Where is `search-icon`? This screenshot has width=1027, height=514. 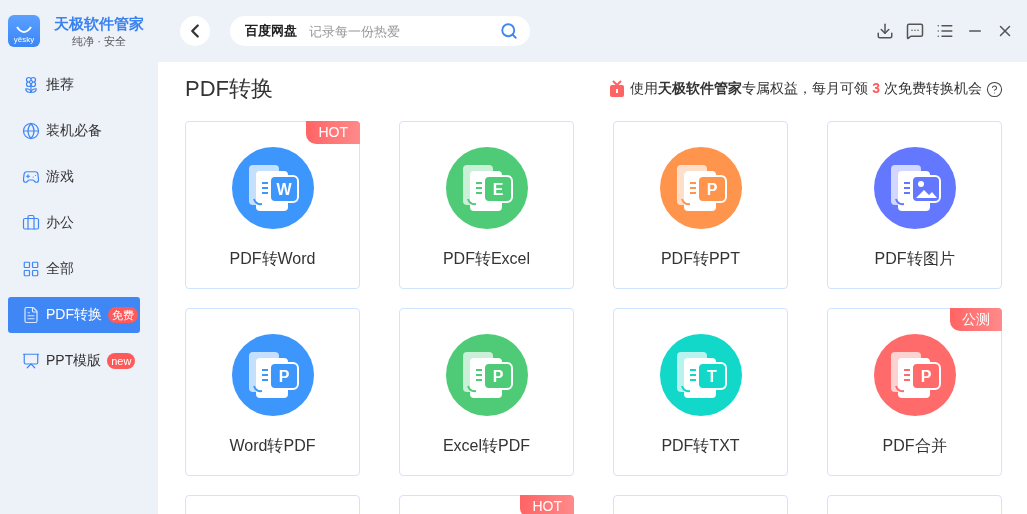
search-icon is located at coordinates (509, 31).